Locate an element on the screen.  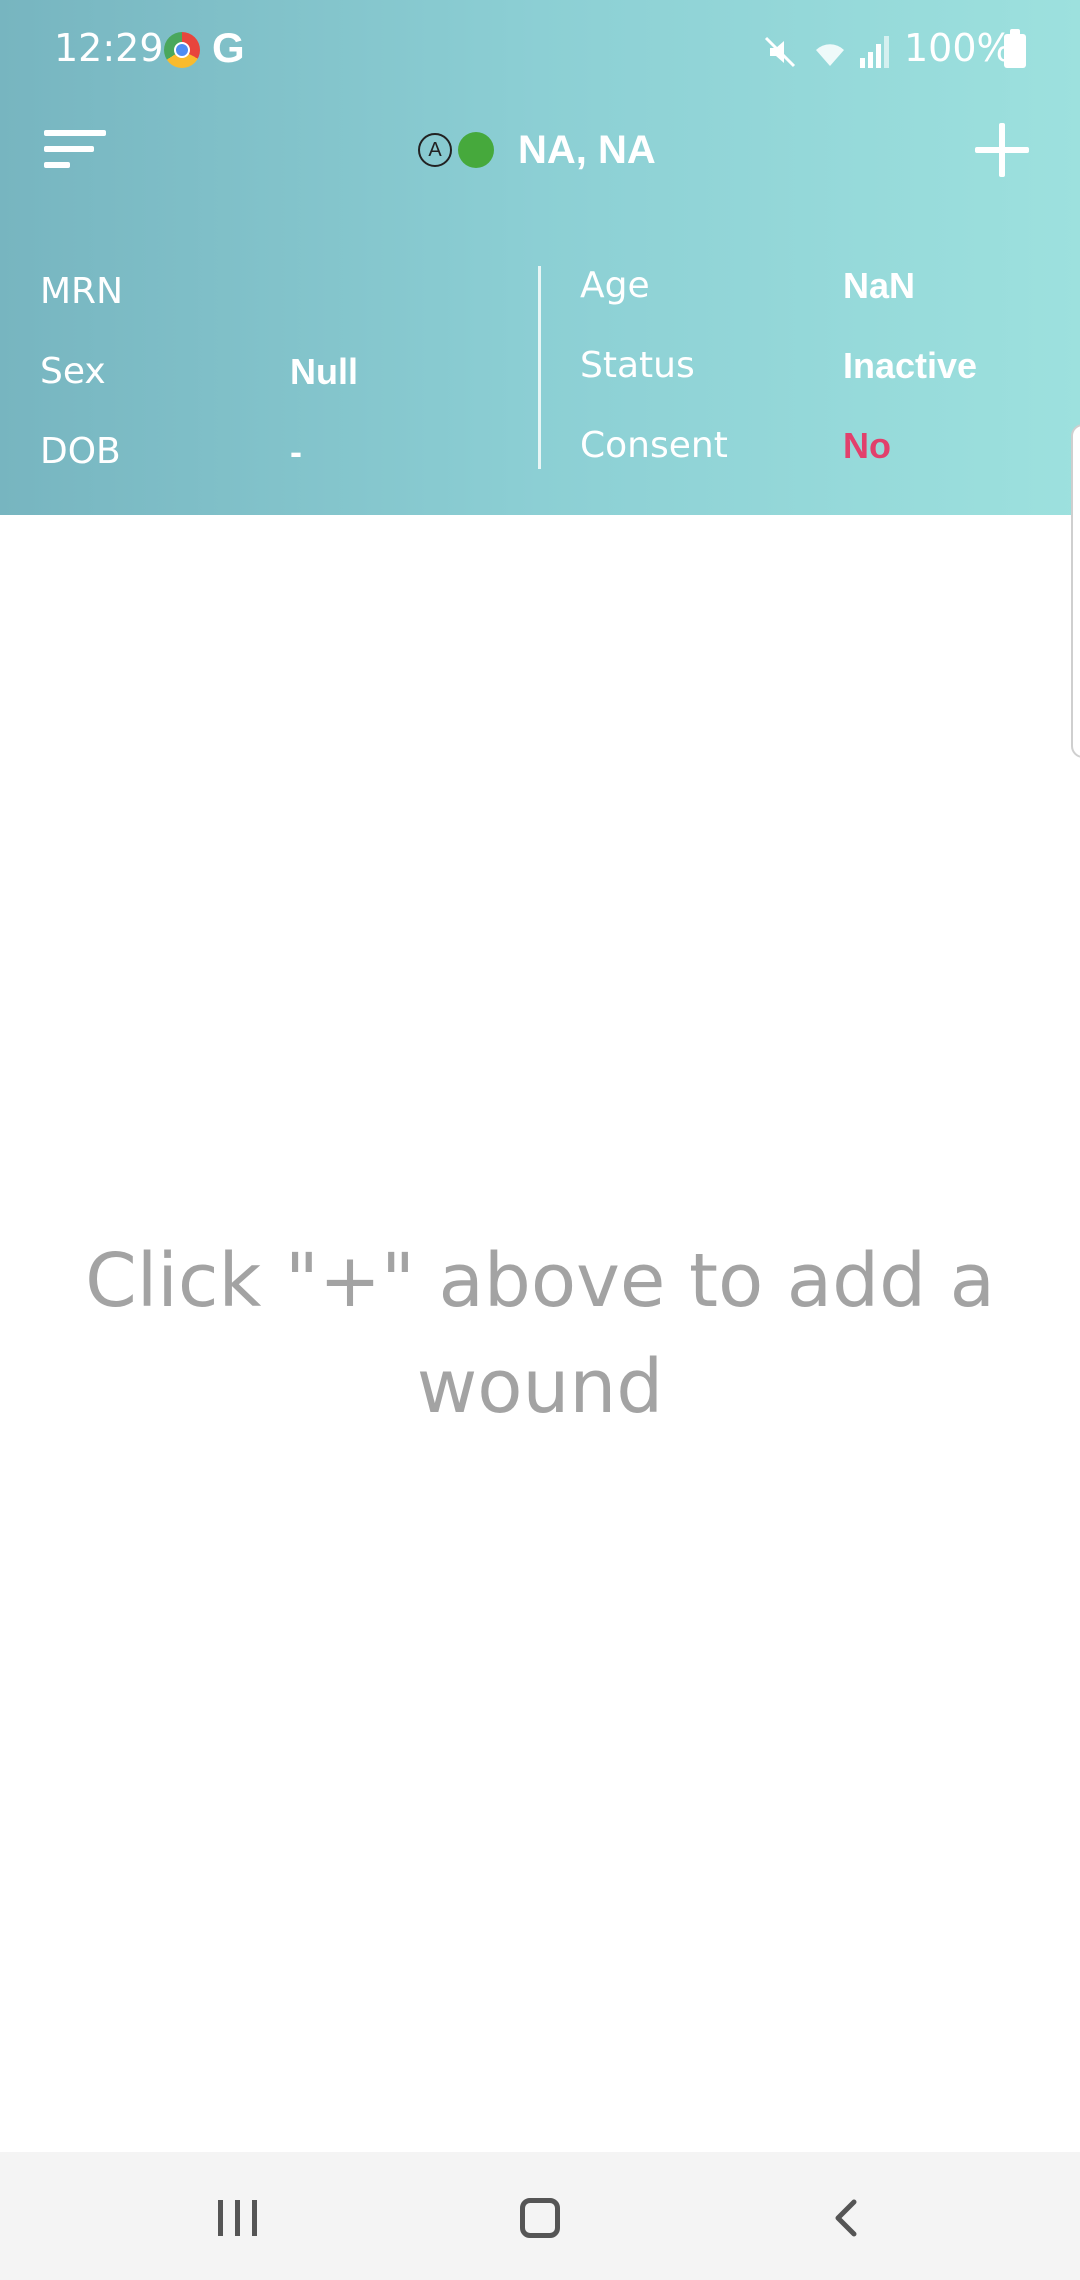
age-value: NaN is located at coordinates (879, 285).